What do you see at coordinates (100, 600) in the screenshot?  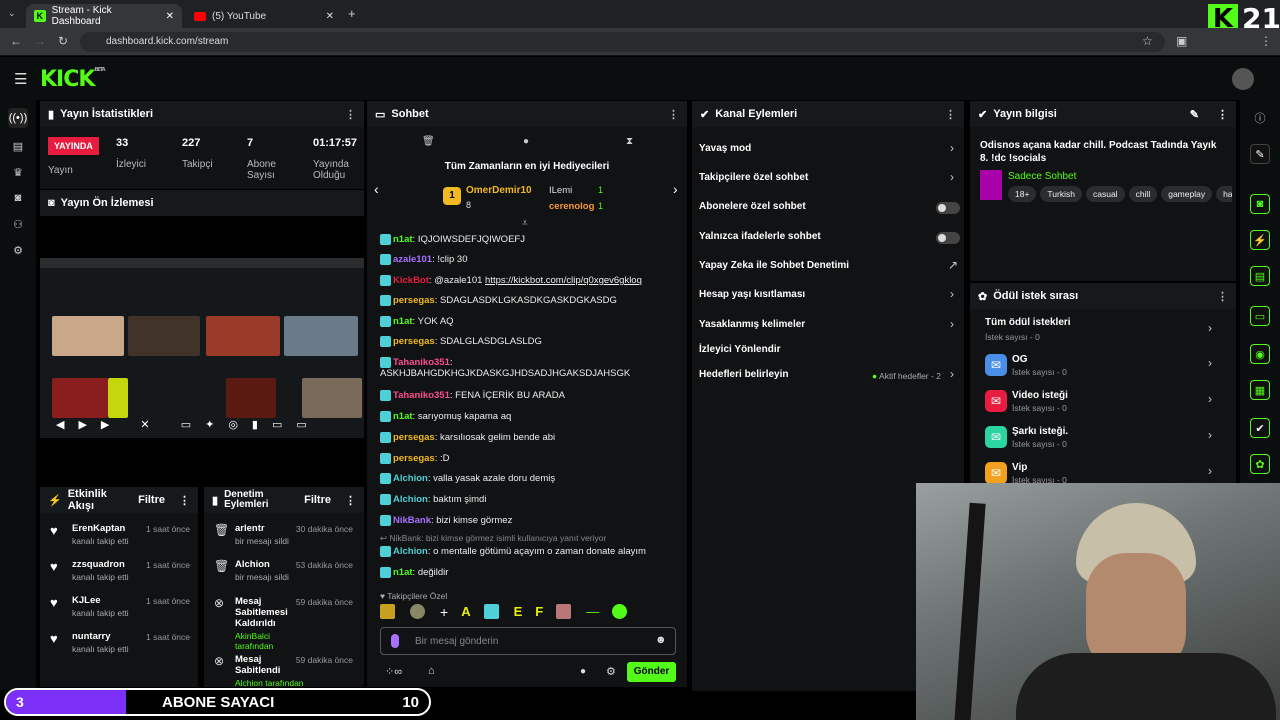 I see `event-user: KJLee` at bounding box center [100, 600].